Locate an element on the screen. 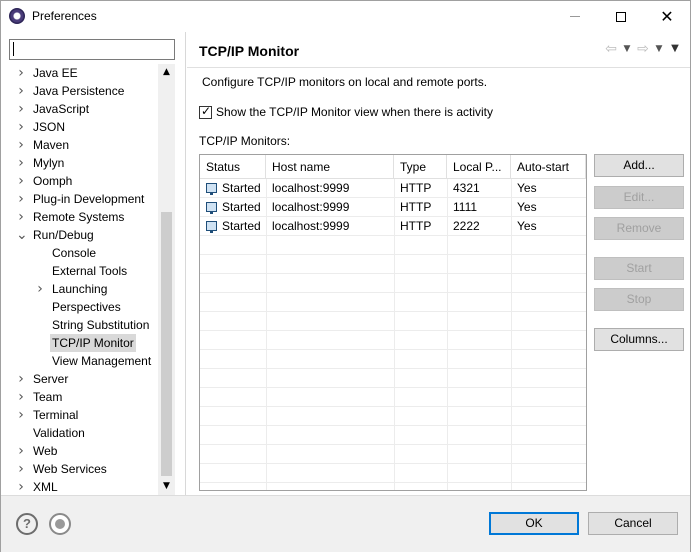 Image resolution: width=691 pixels, height=552 pixels. table-row: Started localhost:9999 HTTP 1111 Yes is located at coordinates (393, 207).